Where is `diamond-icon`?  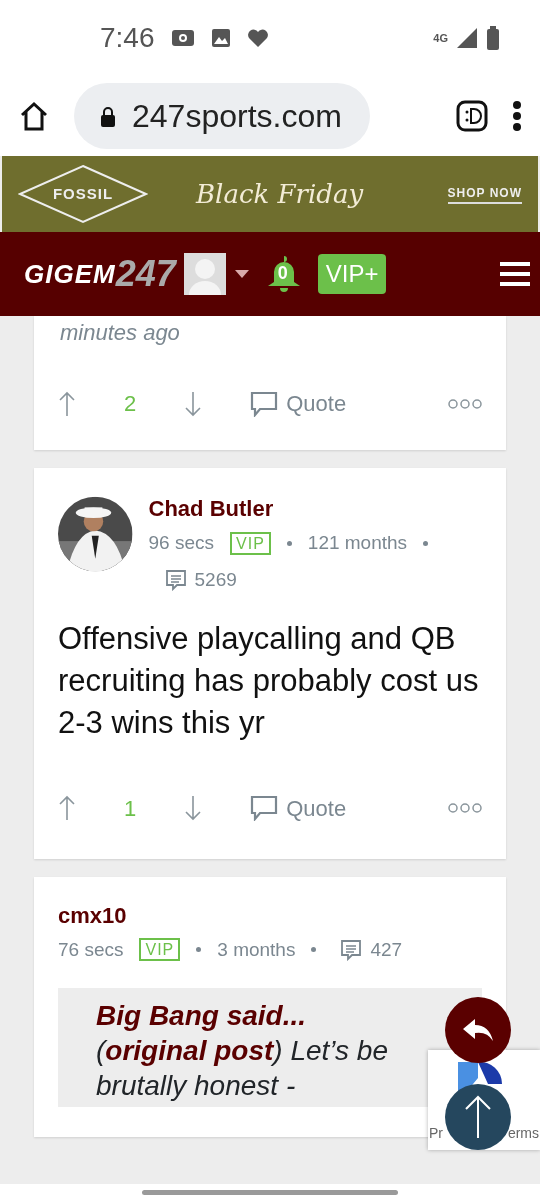 diamond-icon is located at coordinates (83, 194).